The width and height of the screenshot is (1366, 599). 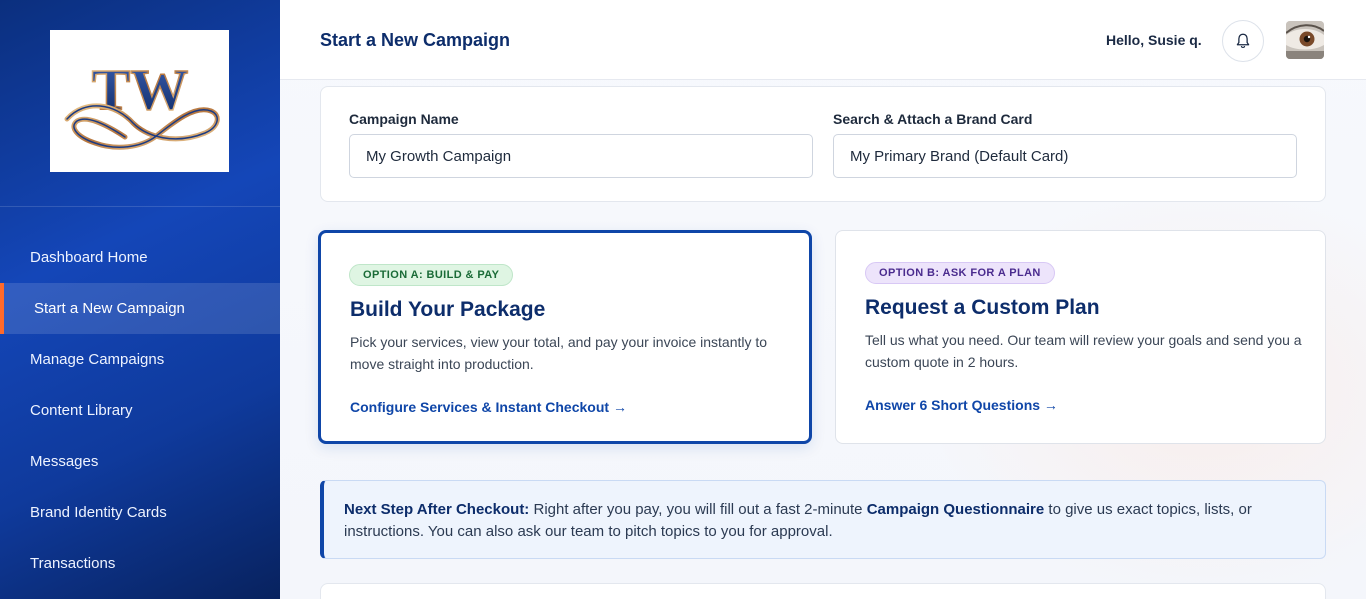 I want to click on campaign-name-label: Campaign Name, so click(x=404, y=119).